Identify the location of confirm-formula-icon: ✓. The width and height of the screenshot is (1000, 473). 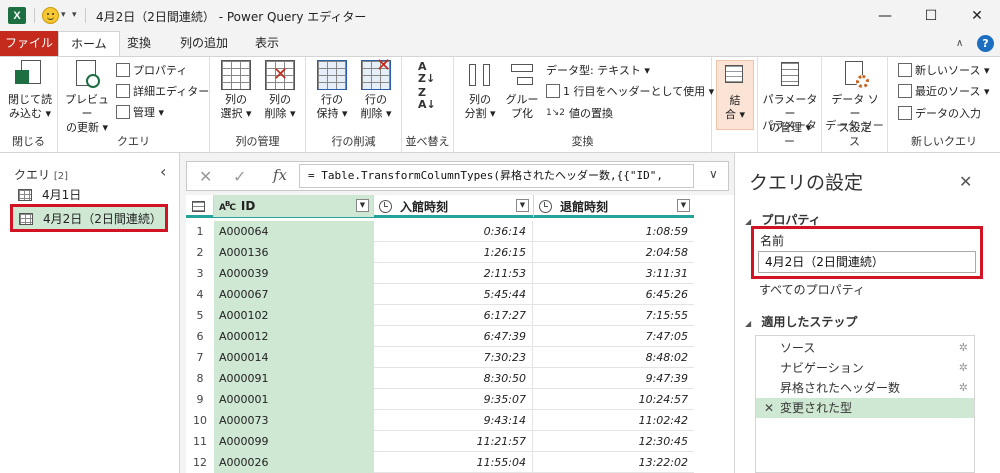
(239, 176).